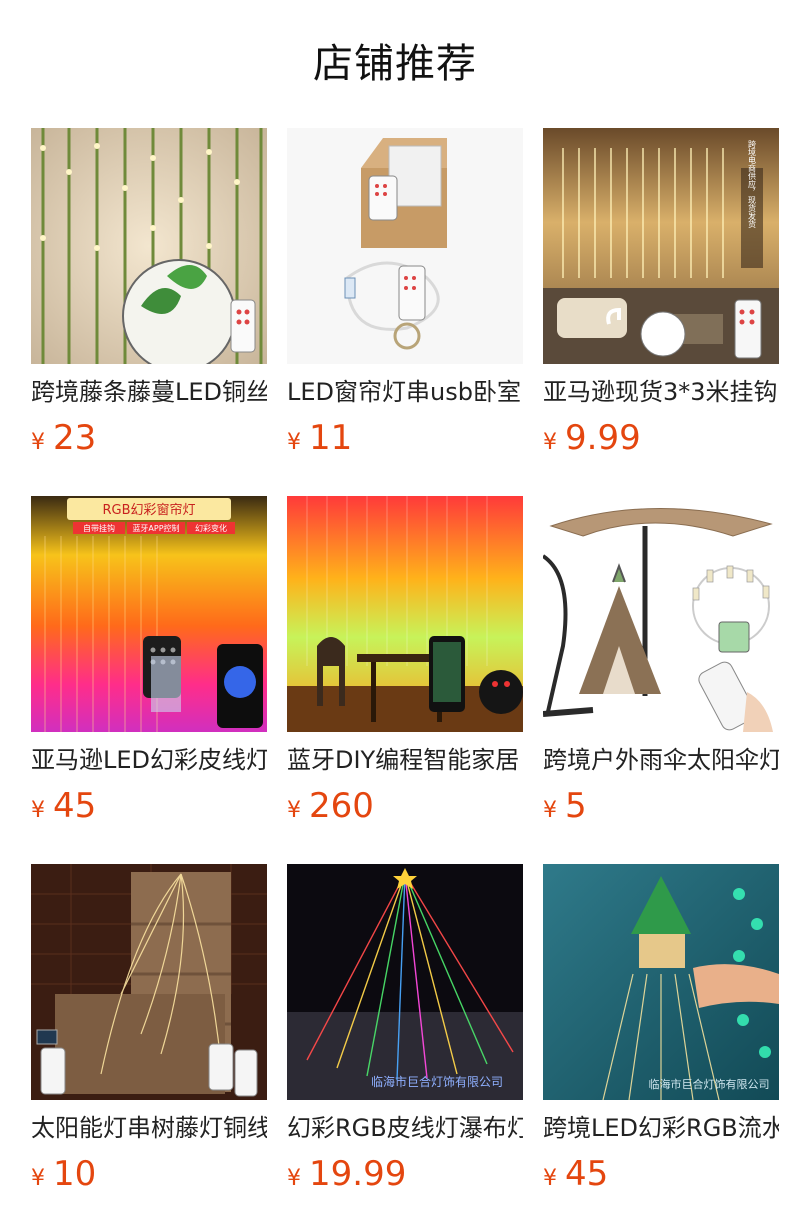 This screenshot has height=1232, width=790. I want to click on product-name: 太阳能灯串树藤灯铜线, so click(149, 1128).